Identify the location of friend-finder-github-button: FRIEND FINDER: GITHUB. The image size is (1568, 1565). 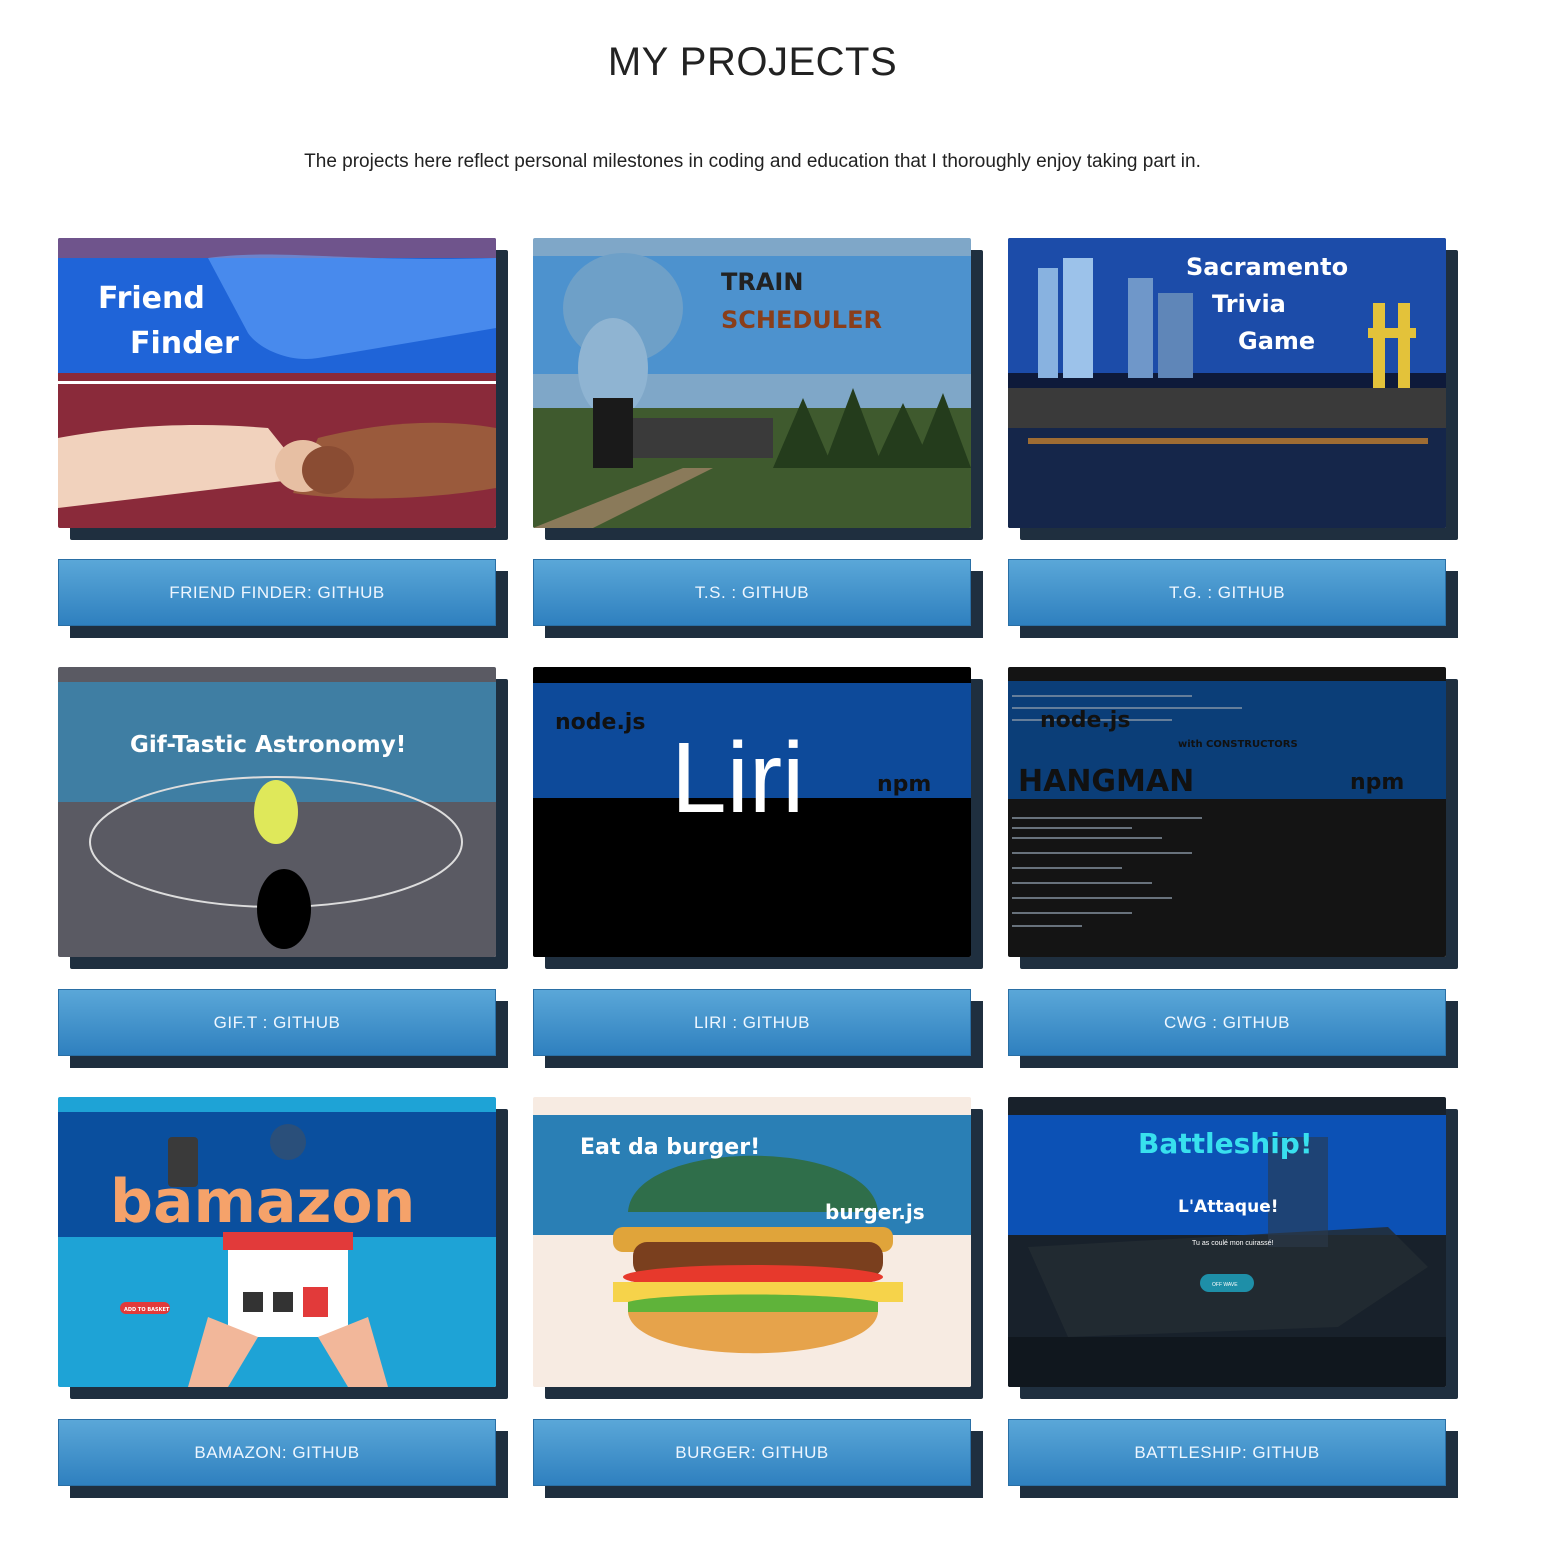
(277, 592).